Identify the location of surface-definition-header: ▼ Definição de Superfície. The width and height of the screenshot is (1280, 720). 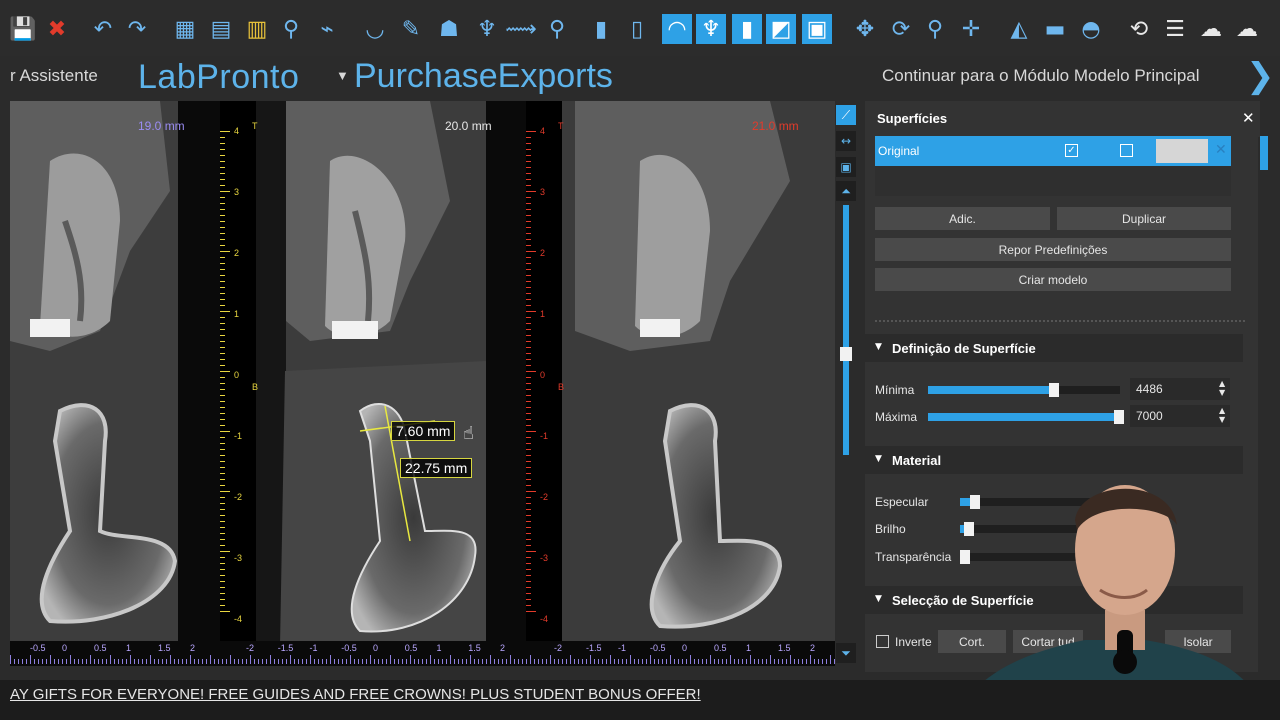
(1054, 348).